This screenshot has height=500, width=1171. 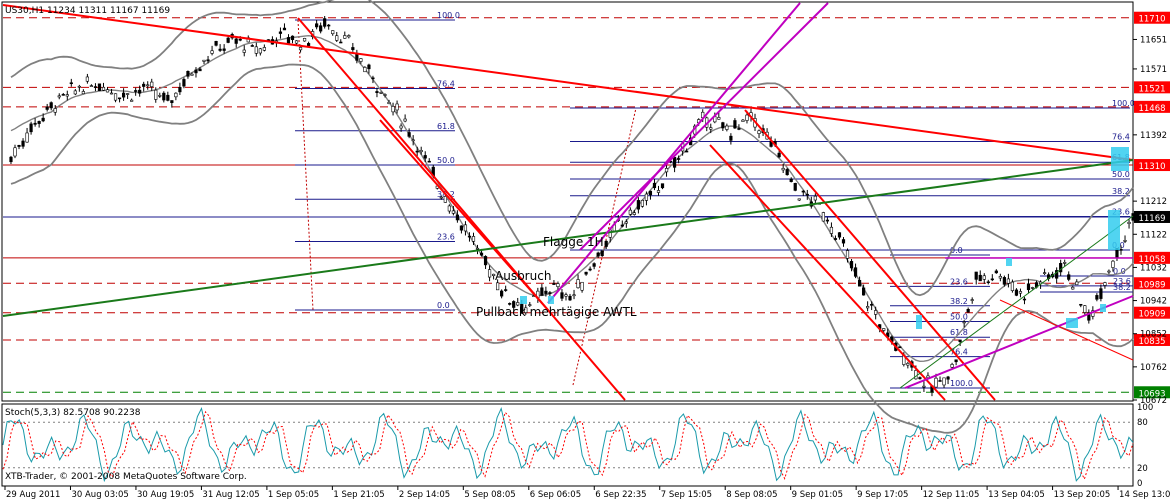 I want to click on price-badge-10909: 10909, so click(x=1151, y=315).